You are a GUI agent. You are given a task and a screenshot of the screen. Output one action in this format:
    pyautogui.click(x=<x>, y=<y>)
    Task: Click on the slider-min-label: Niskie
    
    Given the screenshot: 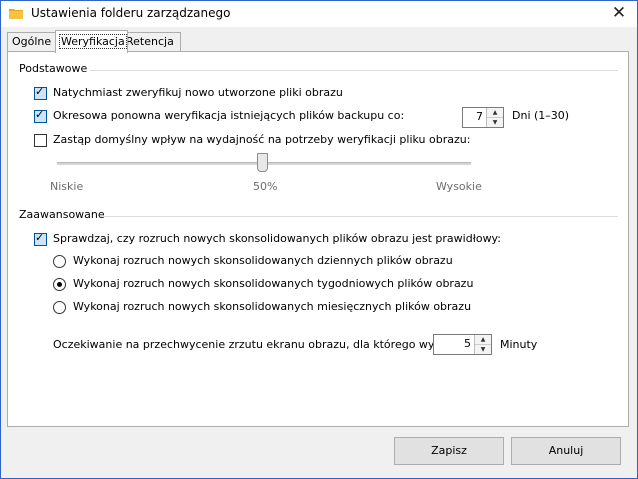 What is the action you would take?
    pyautogui.click(x=67, y=186)
    